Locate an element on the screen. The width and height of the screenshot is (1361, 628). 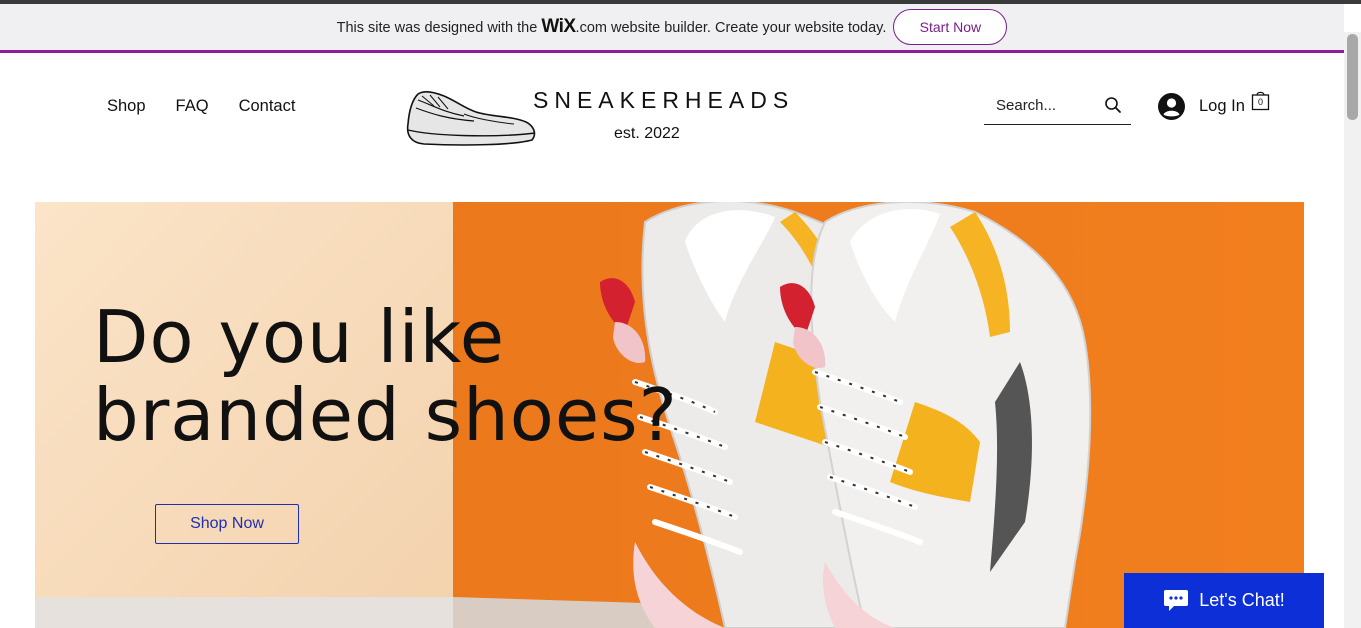
hero-title: Do you like branded shoes? is located at coordinates (385, 376).